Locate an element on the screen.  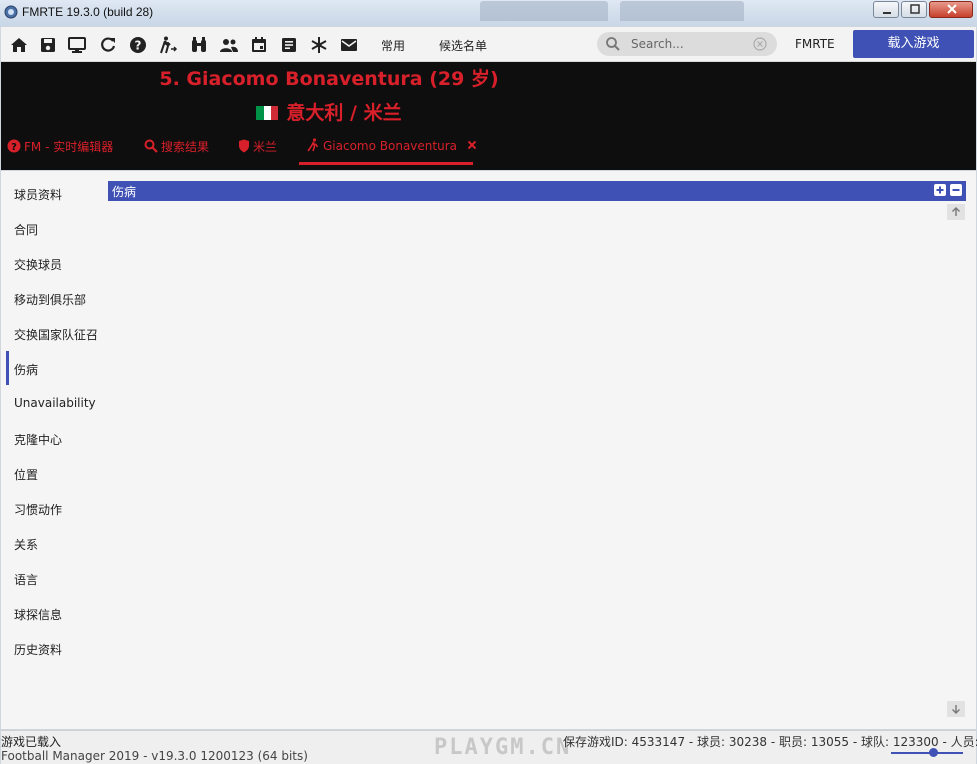
sidebar-item-clone-center: 克隆中心 is located at coordinates (38, 439).